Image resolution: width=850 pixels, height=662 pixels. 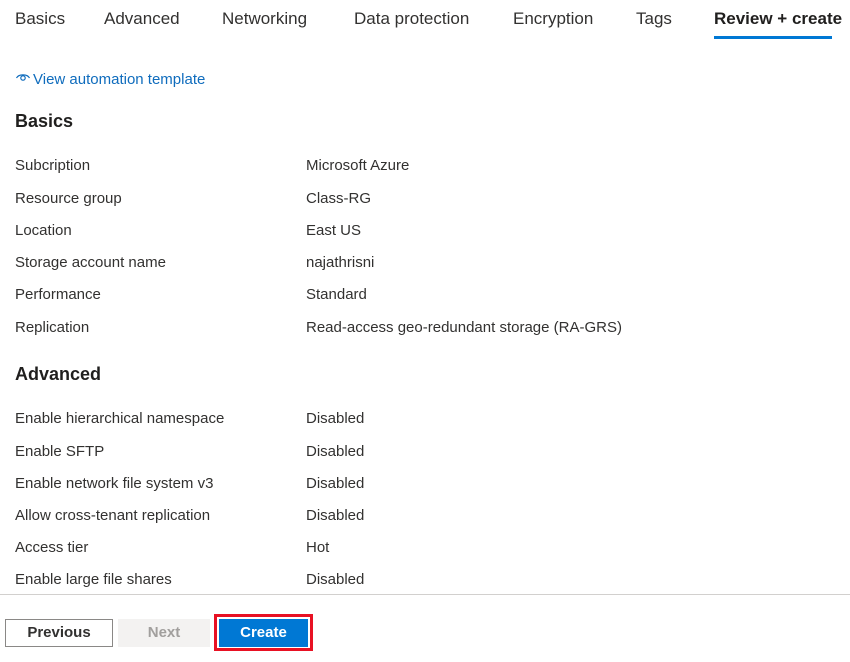 What do you see at coordinates (68, 198) in the screenshot?
I see `row-label: Resource group` at bounding box center [68, 198].